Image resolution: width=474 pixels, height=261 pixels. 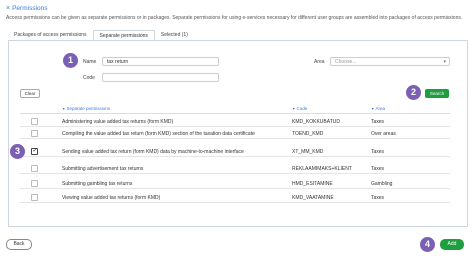 What do you see at coordinates (89, 78) in the screenshot?
I see `code-label: Code` at bounding box center [89, 78].